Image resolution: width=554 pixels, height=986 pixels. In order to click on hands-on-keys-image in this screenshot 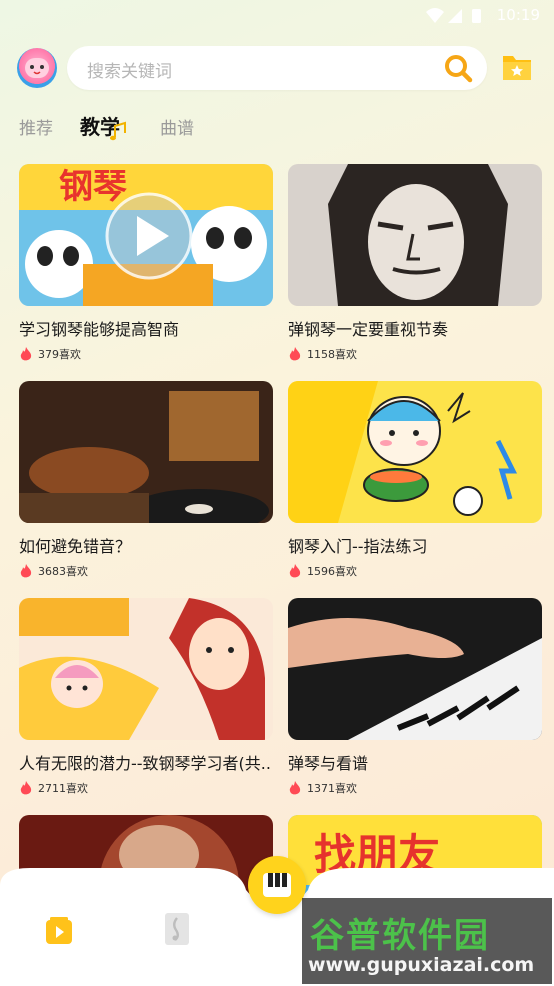, I will do `click(415, 669)`.